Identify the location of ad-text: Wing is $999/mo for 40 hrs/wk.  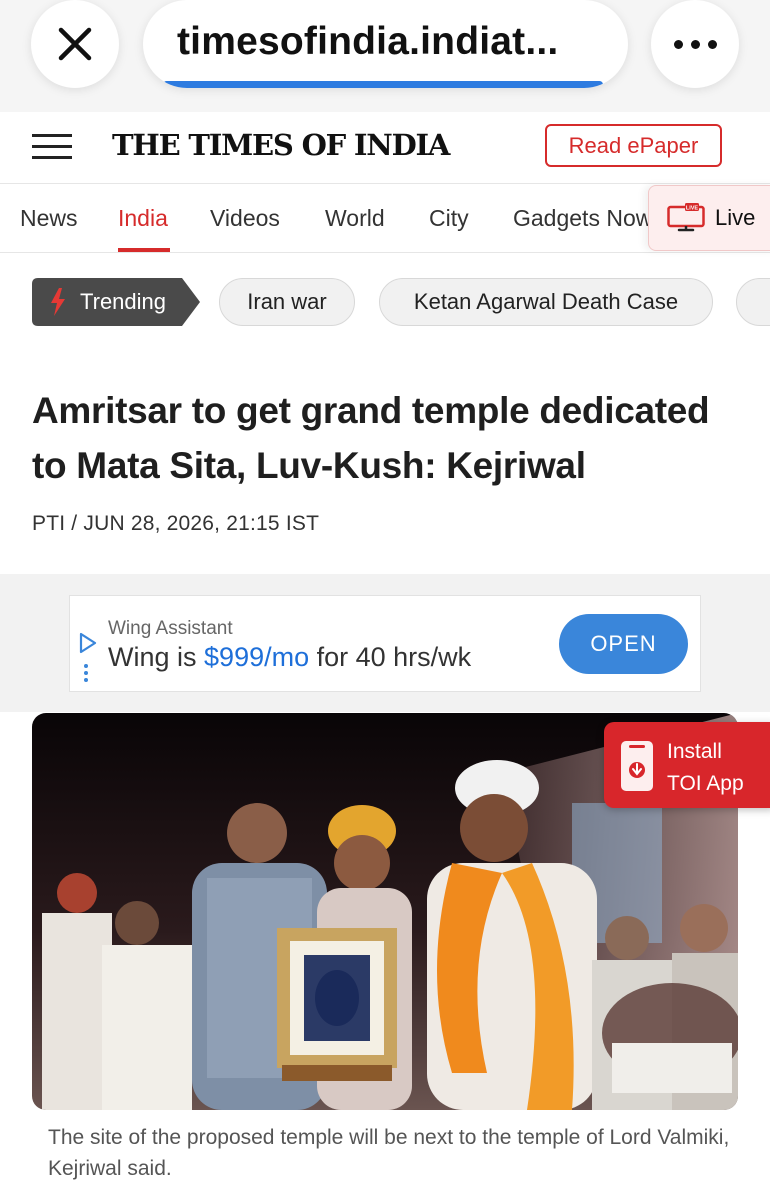
(289, 657).